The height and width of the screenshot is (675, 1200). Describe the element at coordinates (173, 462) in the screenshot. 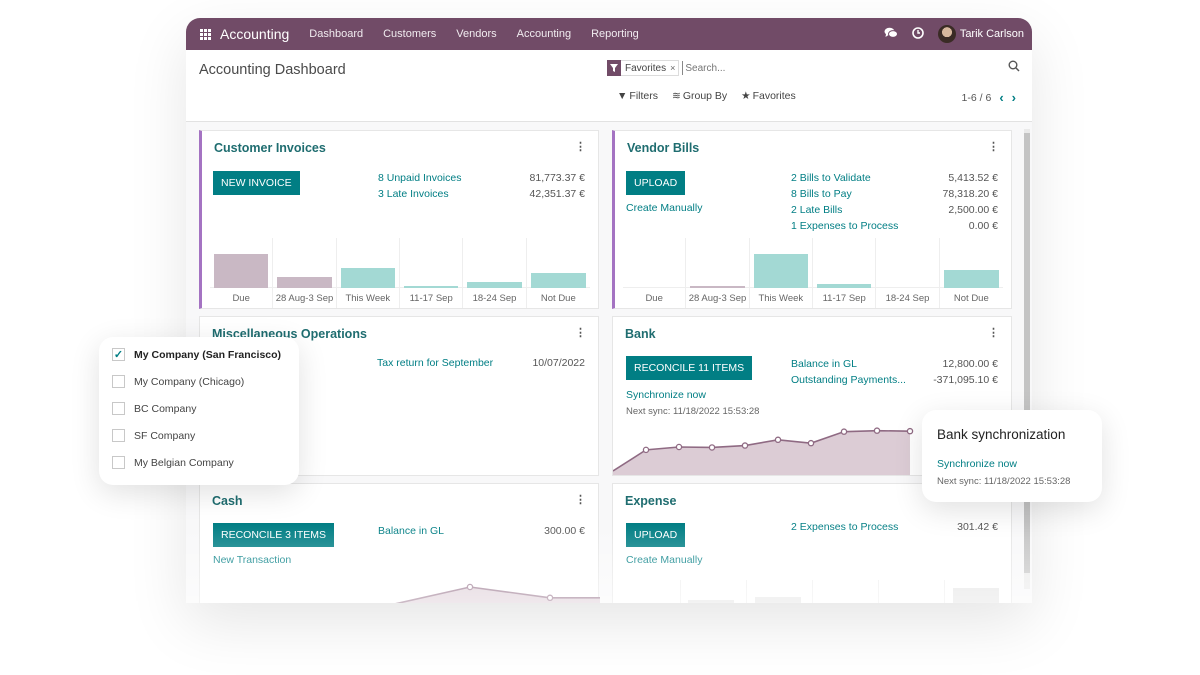

I see `company-option: My Belgian Company` at that location.